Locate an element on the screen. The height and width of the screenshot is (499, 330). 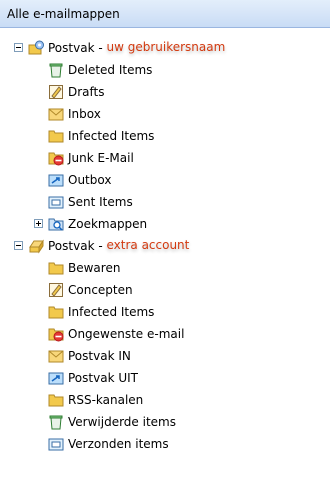
folder-label: Concepten is located at coordinates (100, 290).